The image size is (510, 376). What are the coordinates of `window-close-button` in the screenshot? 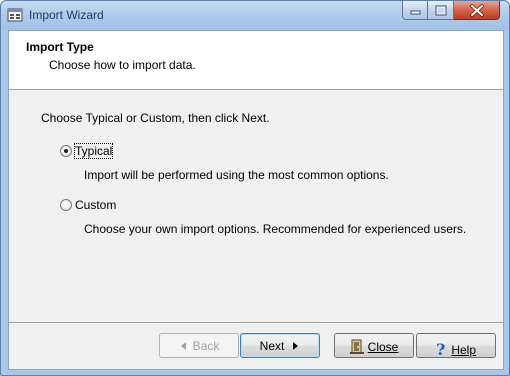 It's located at (477, 10).